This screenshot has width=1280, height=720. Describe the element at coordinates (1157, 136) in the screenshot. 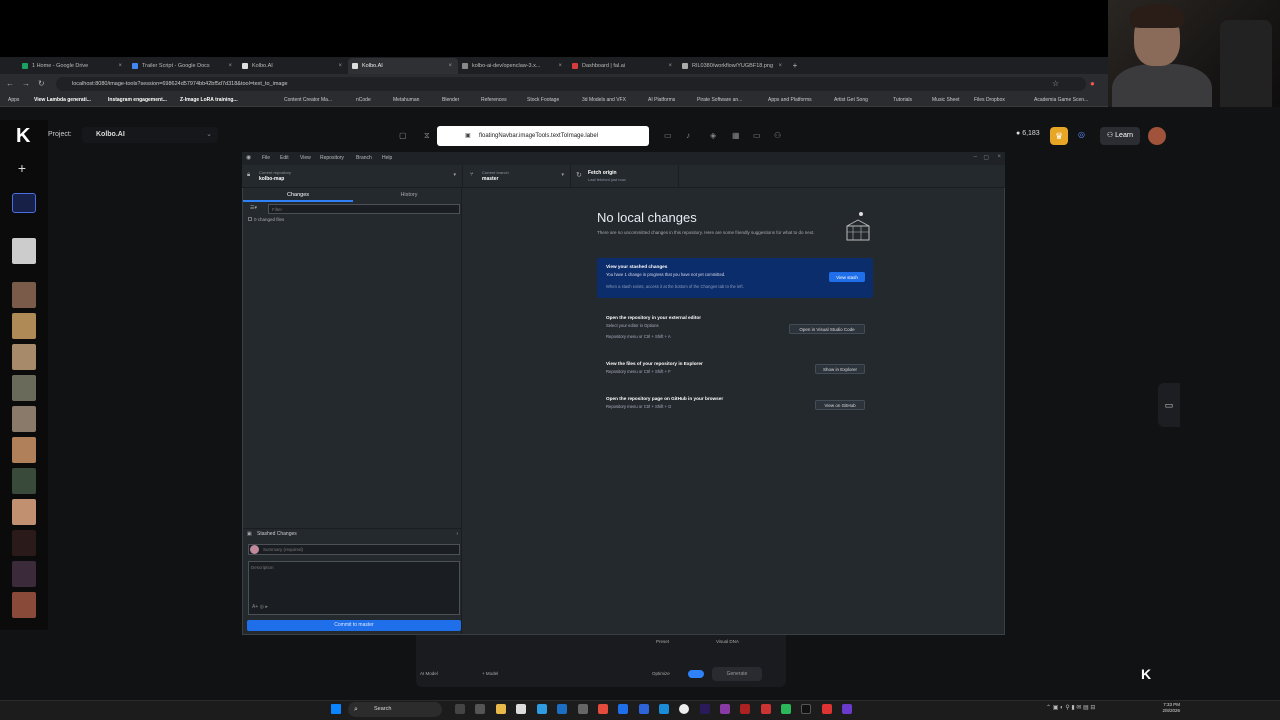

I see `avatar` at that location.